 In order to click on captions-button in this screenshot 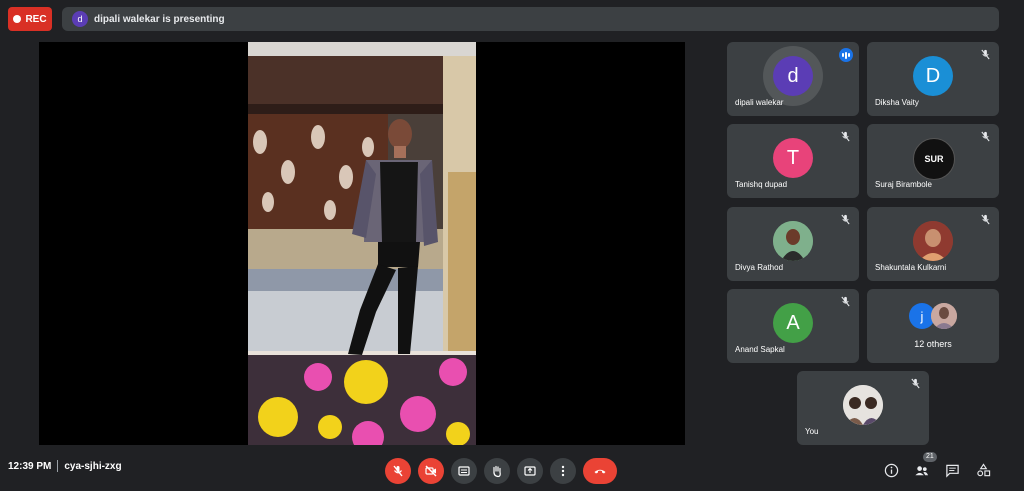, I will do `click(464, 471)`.